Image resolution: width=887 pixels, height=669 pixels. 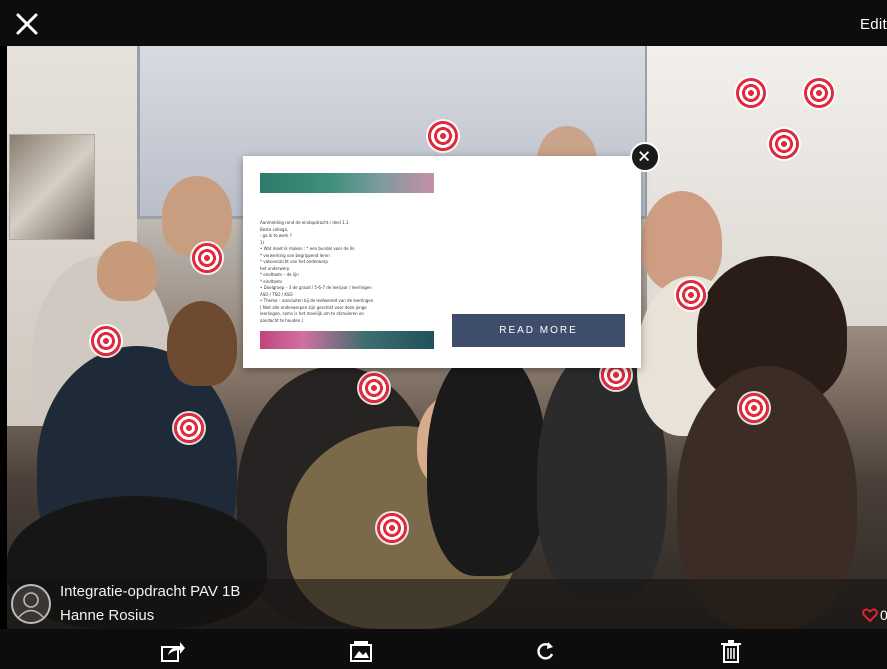 What do you see at coordinates (873, 24) in the screenshot?
I see `edit-button: Edit` at bounding box center [873, 24].